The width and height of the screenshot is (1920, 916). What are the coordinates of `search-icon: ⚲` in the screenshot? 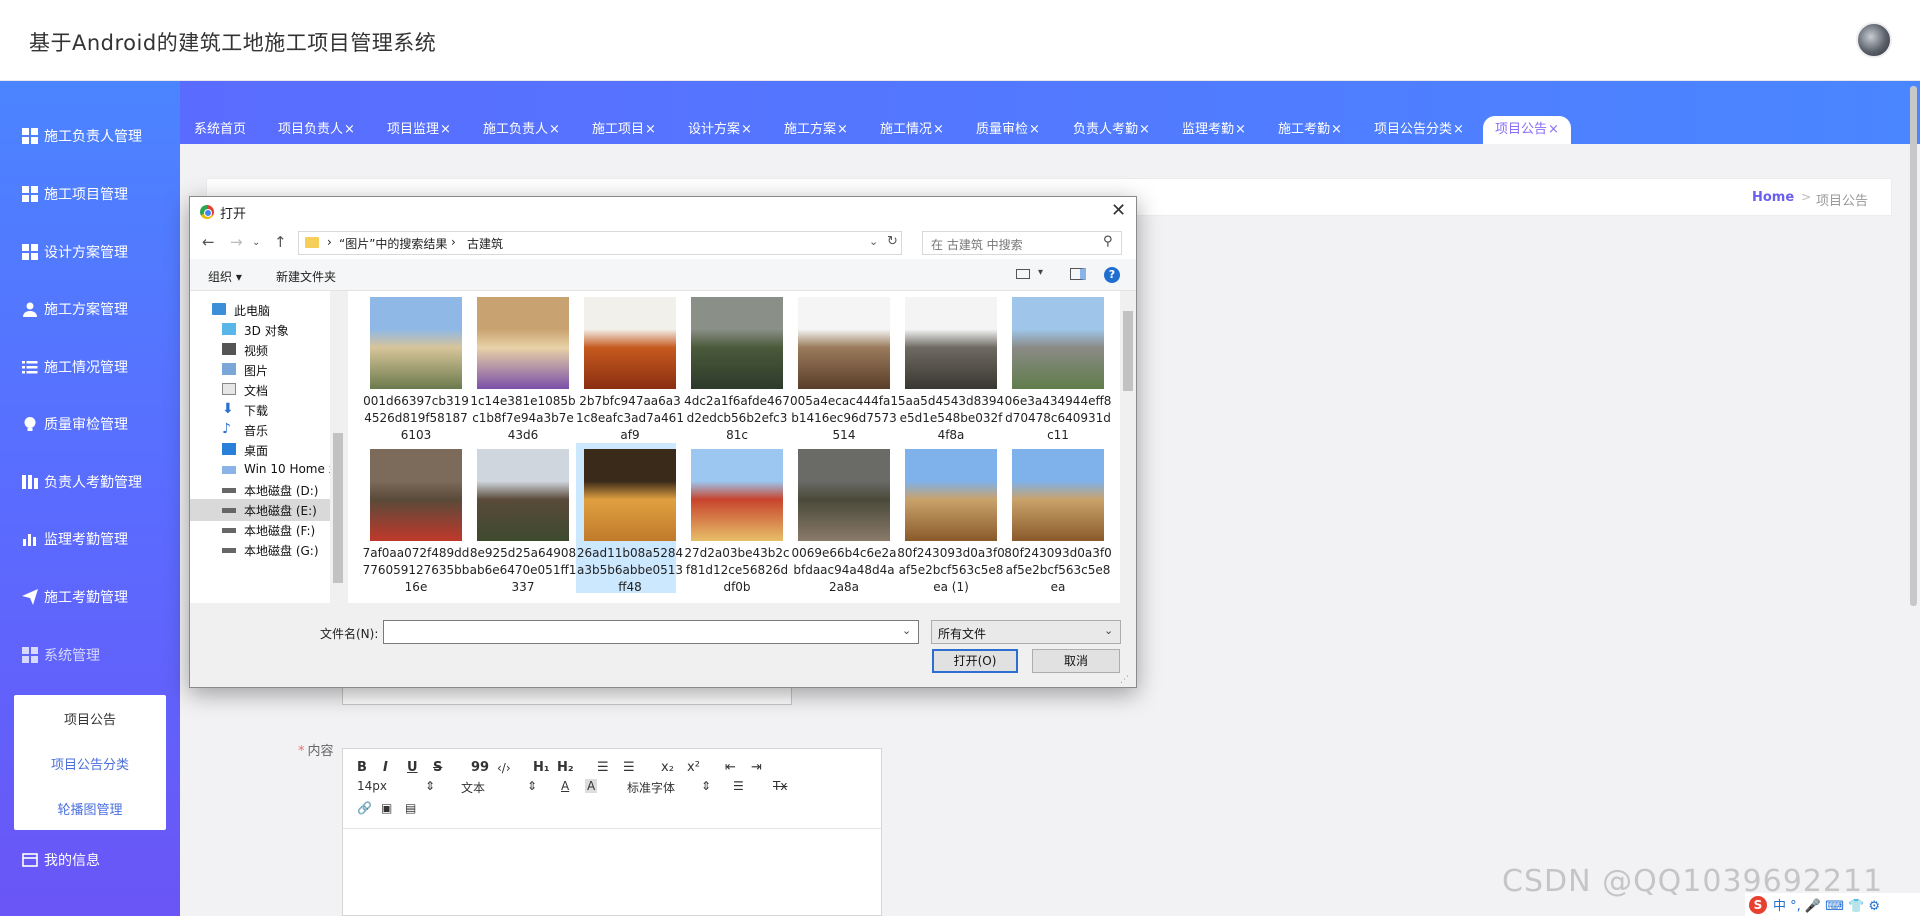 It's located at (1108, 241).